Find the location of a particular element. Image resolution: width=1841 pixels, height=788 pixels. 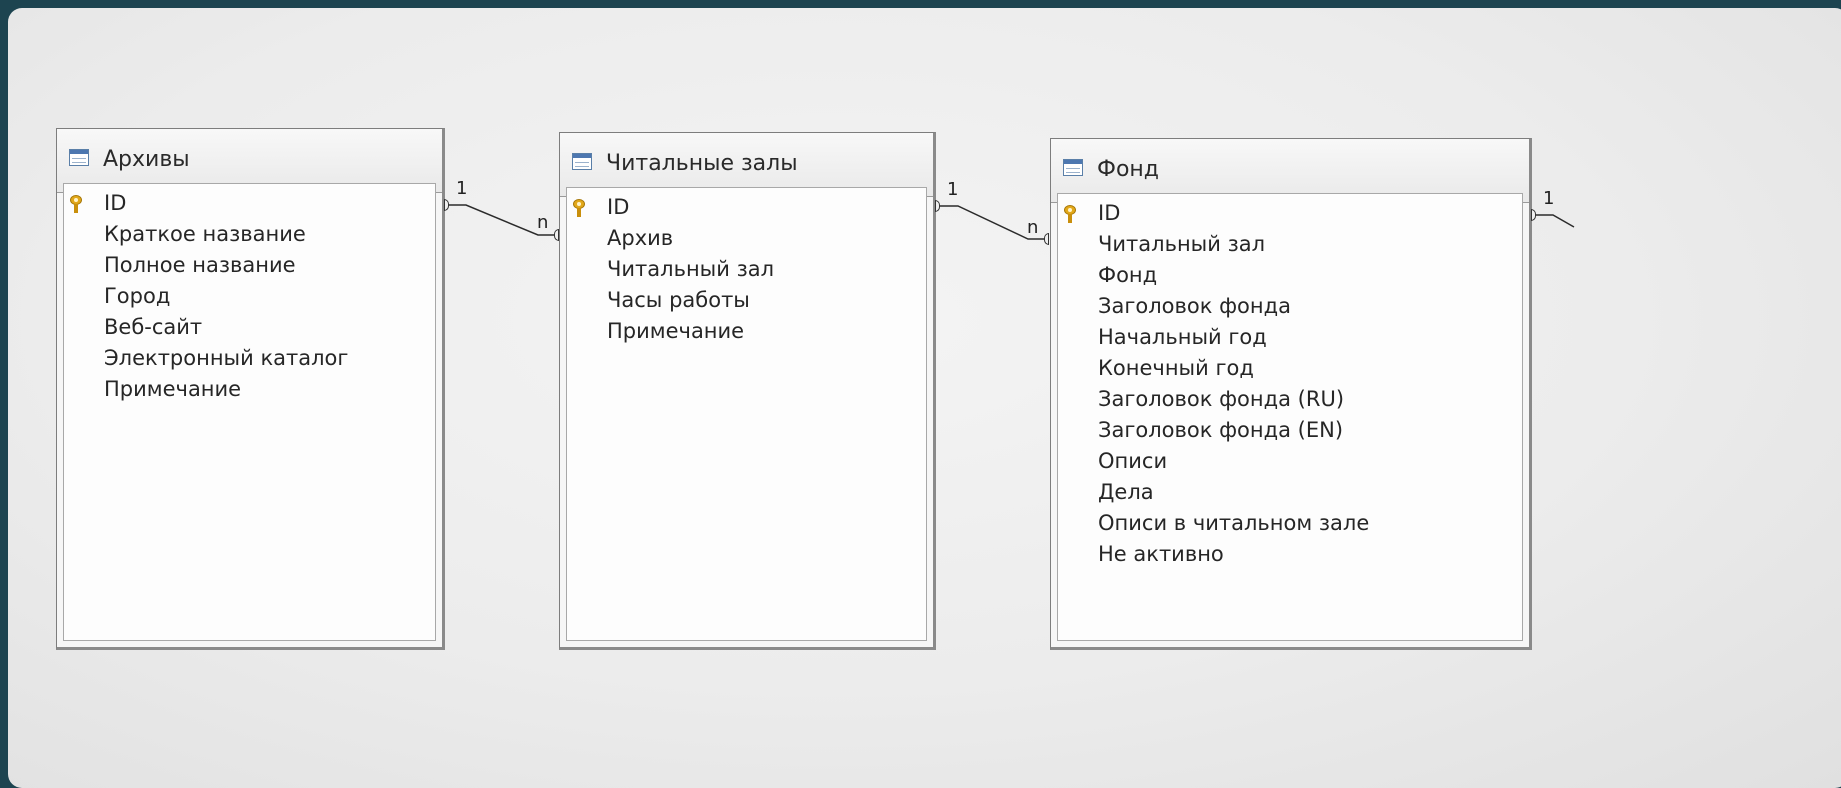

field-name: Дела is located at coordinates (1126, 492).